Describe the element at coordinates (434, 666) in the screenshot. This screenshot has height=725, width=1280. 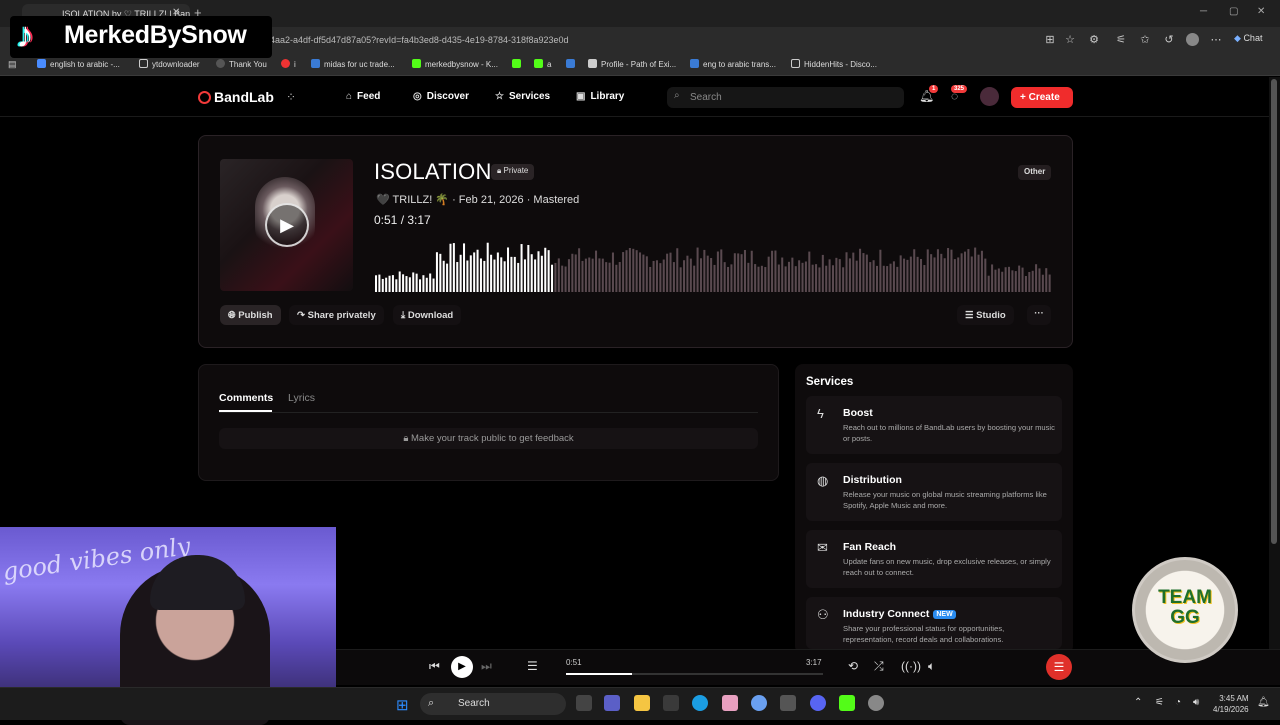
I see `previous-icon: ⏮` at that location.